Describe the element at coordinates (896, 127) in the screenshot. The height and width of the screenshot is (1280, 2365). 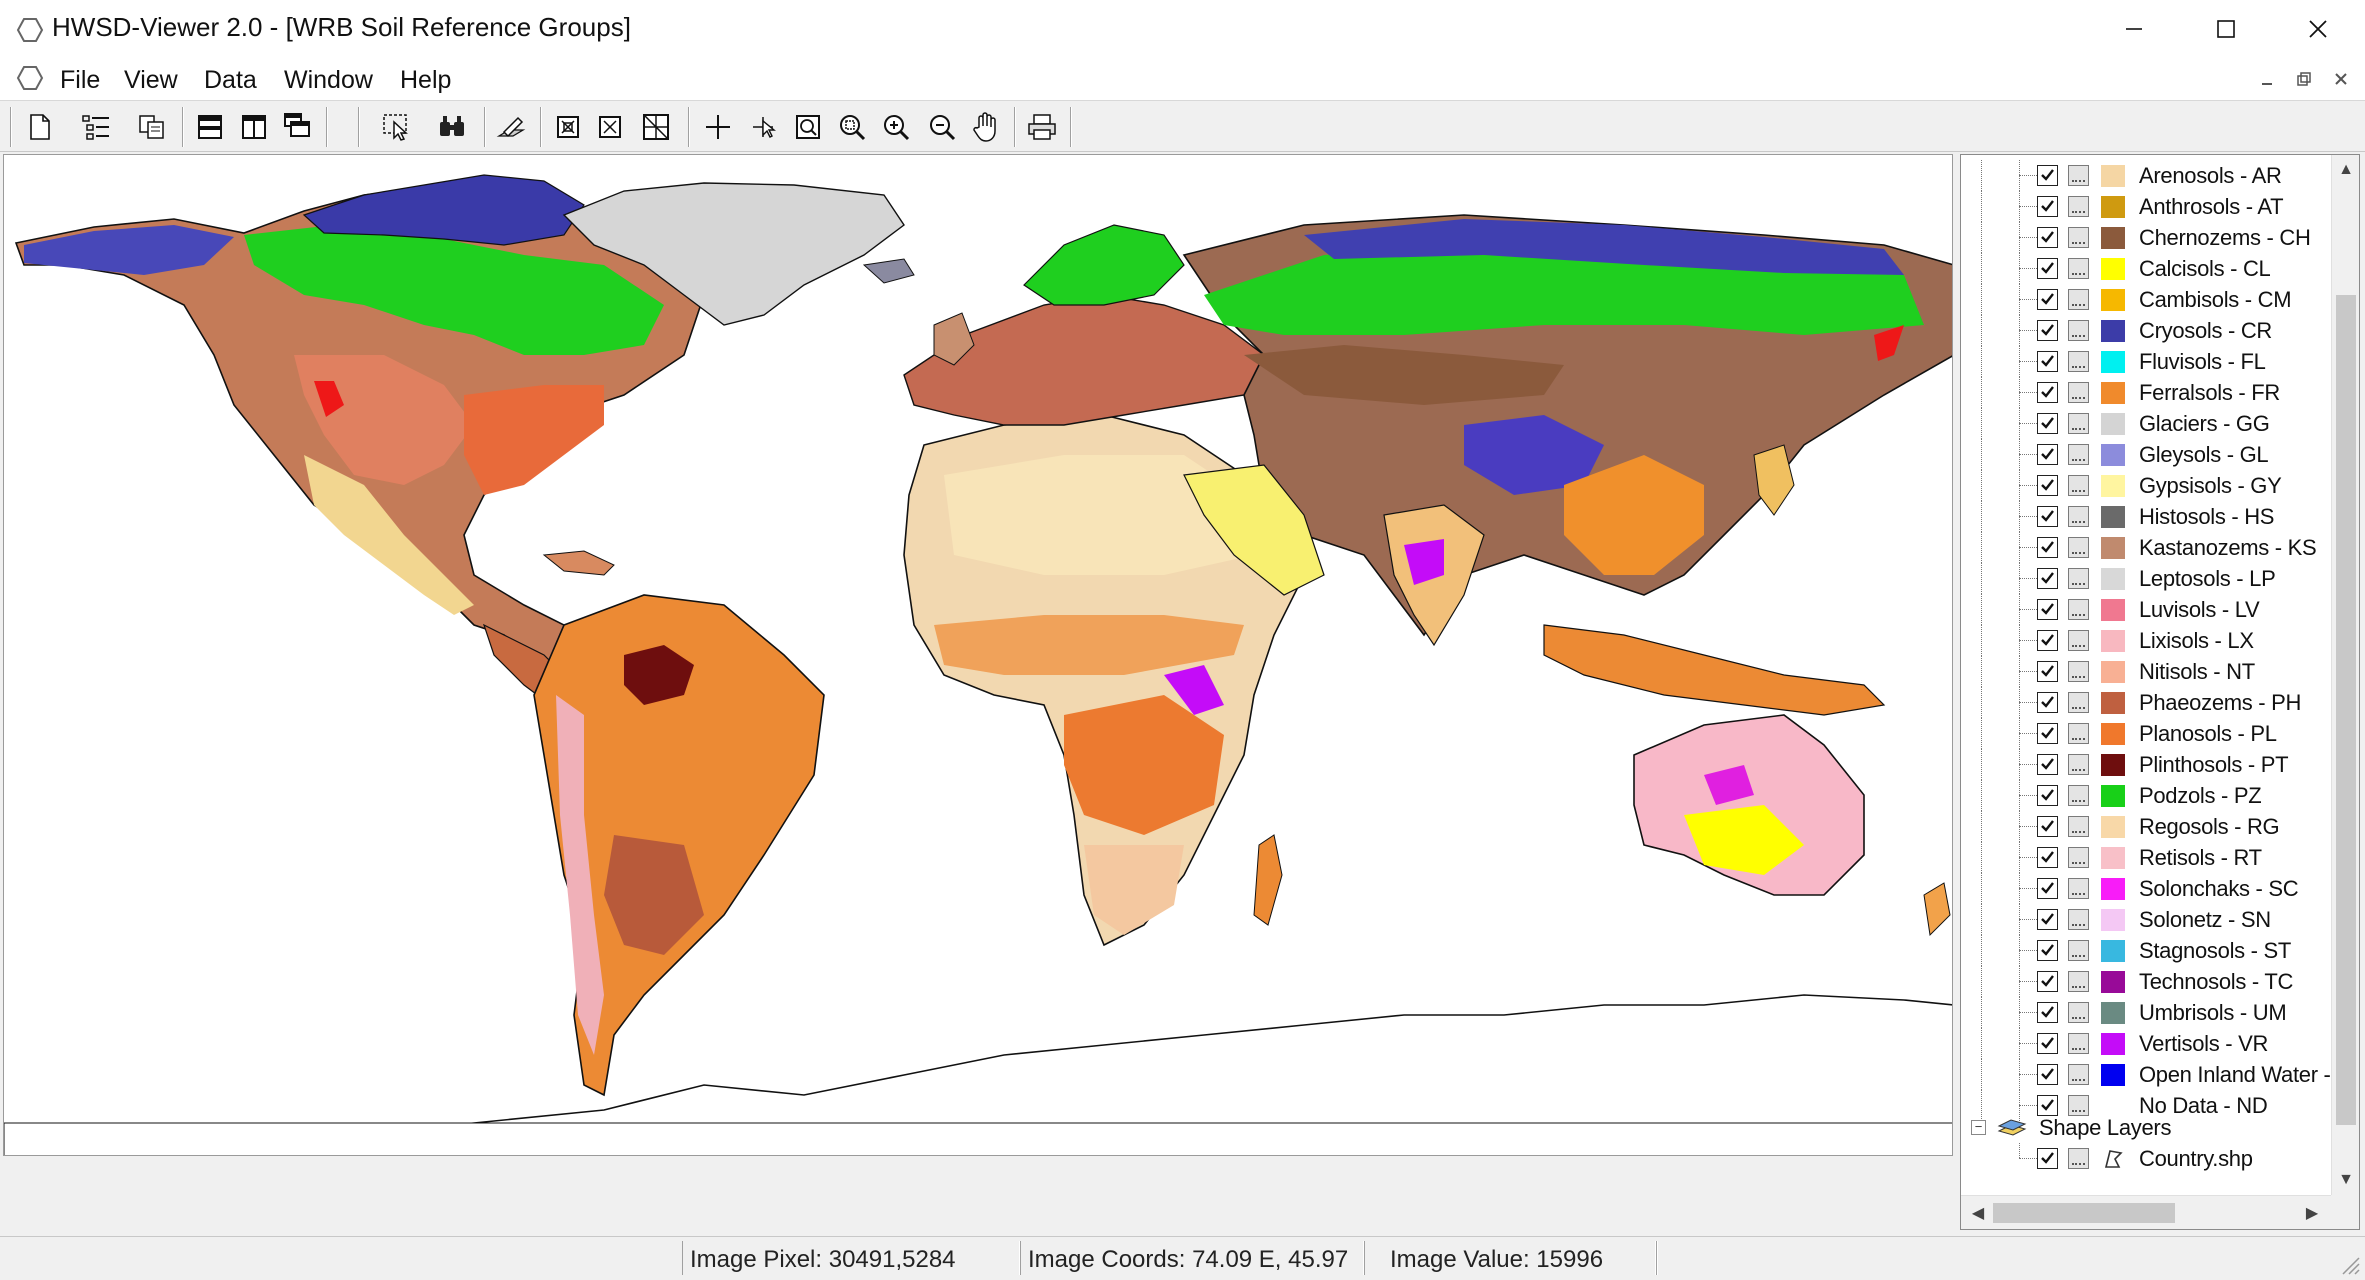
I see `zoom-in-button` at that location.